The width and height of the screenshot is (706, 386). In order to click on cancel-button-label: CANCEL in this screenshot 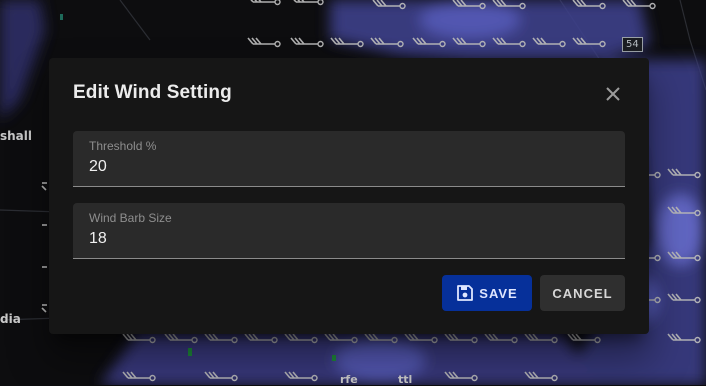, I will do `click(582, 293)`.